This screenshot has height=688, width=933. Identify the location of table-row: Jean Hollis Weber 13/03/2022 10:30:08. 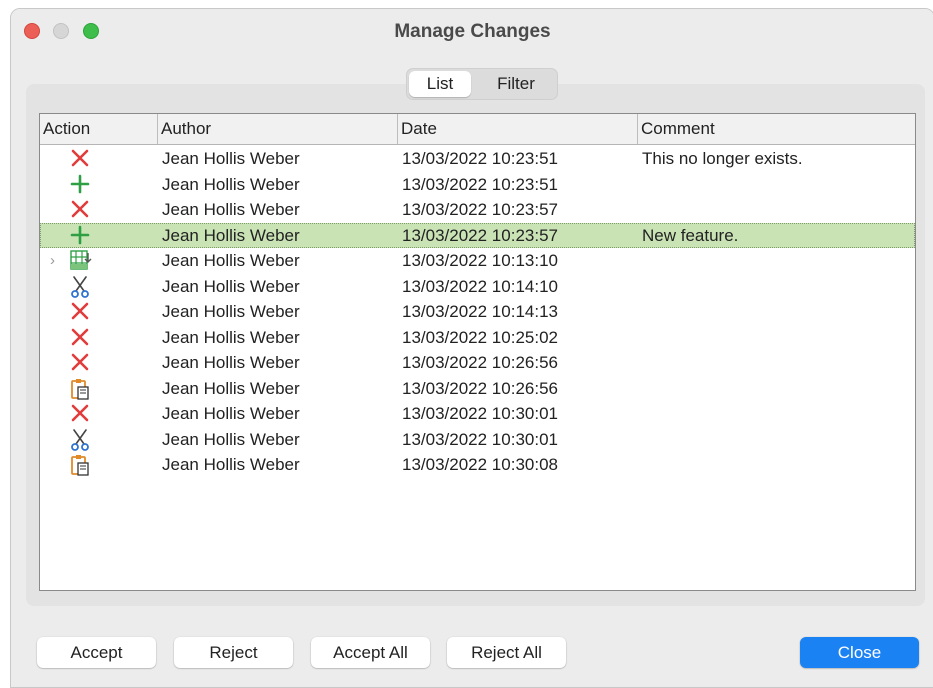
(477, 465).